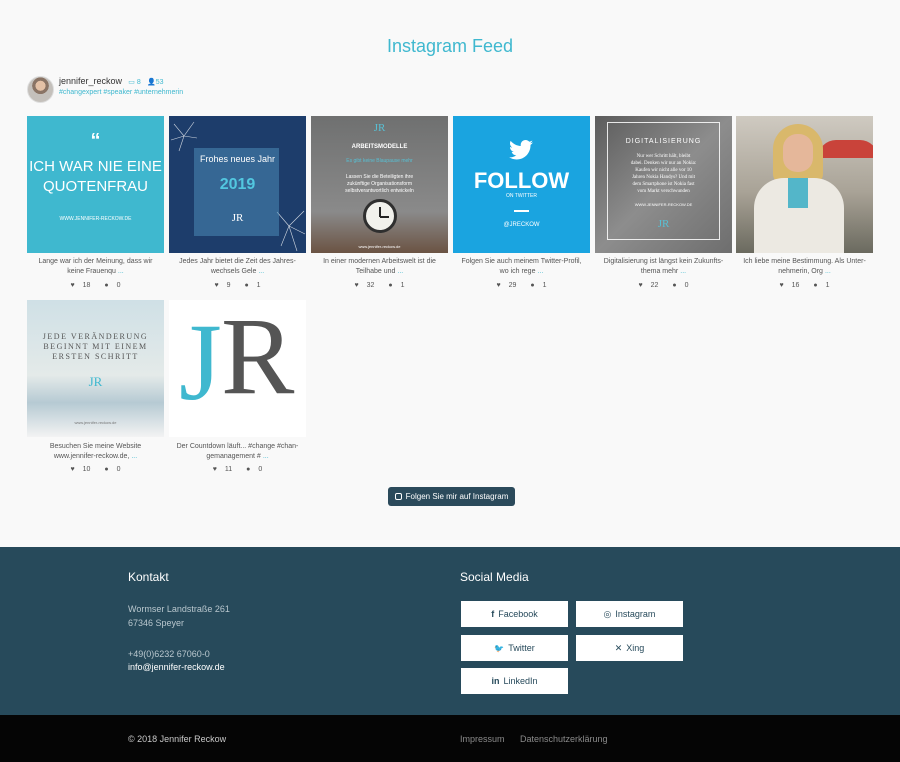  What do you see at coordinates (514, 614) in the screenshot?
I see `facebook-button: f Facebook` at bounding box center [514, 614].